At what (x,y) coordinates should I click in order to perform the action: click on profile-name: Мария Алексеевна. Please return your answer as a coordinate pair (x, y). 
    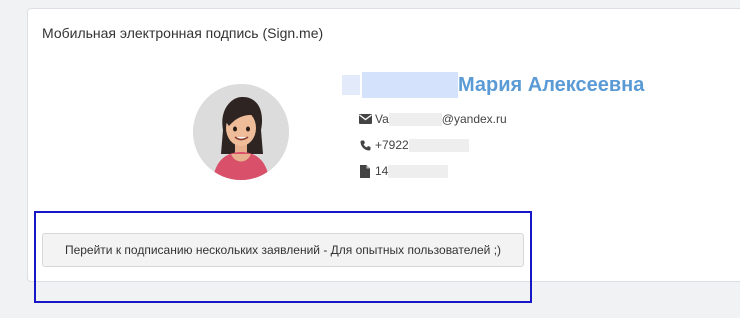
    Looking at the image, I should click on (493, 85).